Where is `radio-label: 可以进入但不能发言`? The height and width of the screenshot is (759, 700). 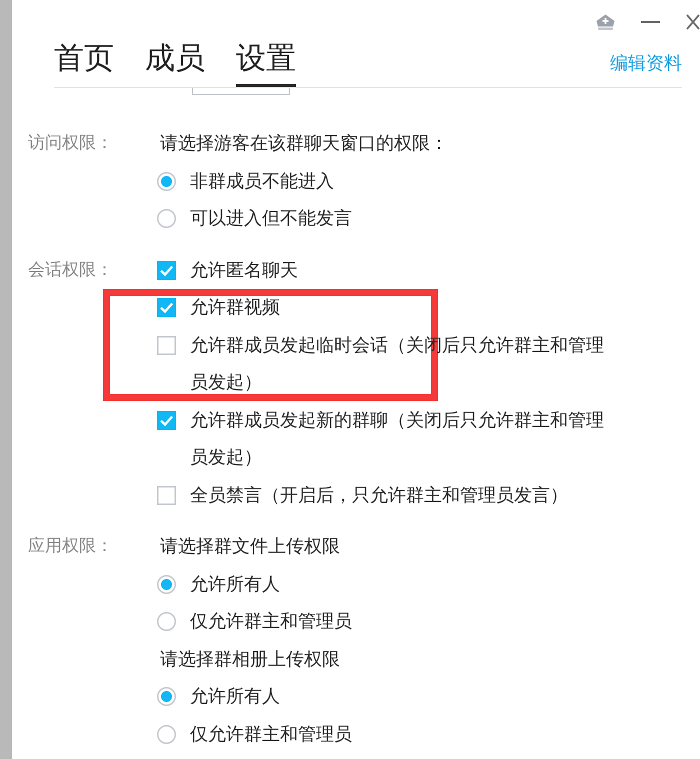 radio-label: 可以进入但不能发言 is located at coordinates (271, 218).